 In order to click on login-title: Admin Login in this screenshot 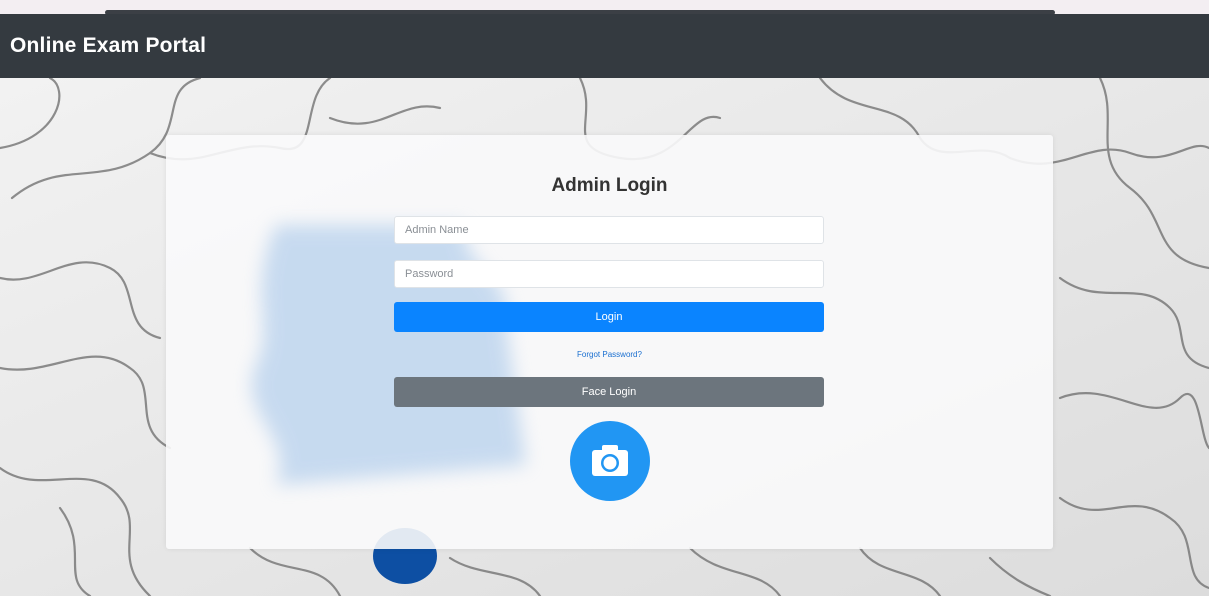, I will do `click(609, 185)`.